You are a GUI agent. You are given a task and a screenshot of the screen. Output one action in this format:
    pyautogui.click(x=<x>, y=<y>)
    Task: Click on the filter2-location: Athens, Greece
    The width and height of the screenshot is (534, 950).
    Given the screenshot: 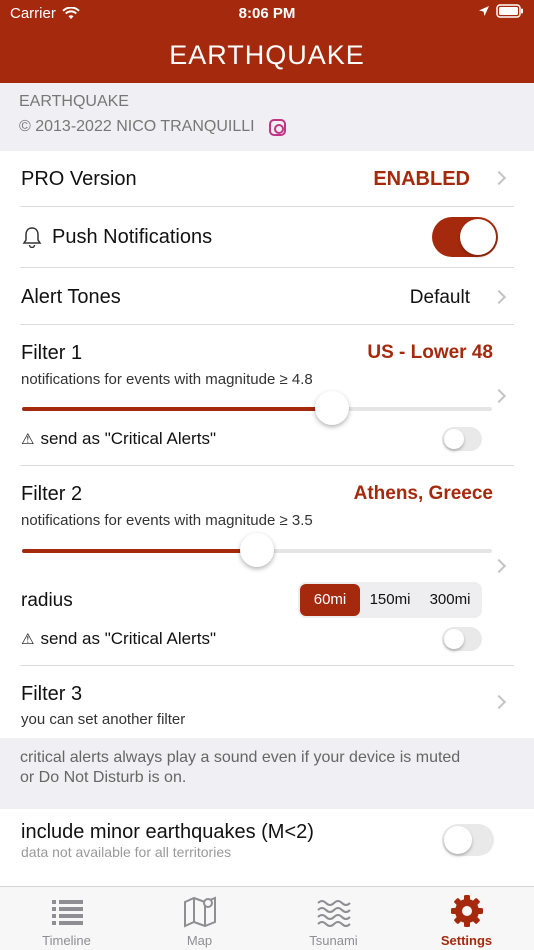 What is the action you would take?
    pyautogui.click(x=423, y=493)
    